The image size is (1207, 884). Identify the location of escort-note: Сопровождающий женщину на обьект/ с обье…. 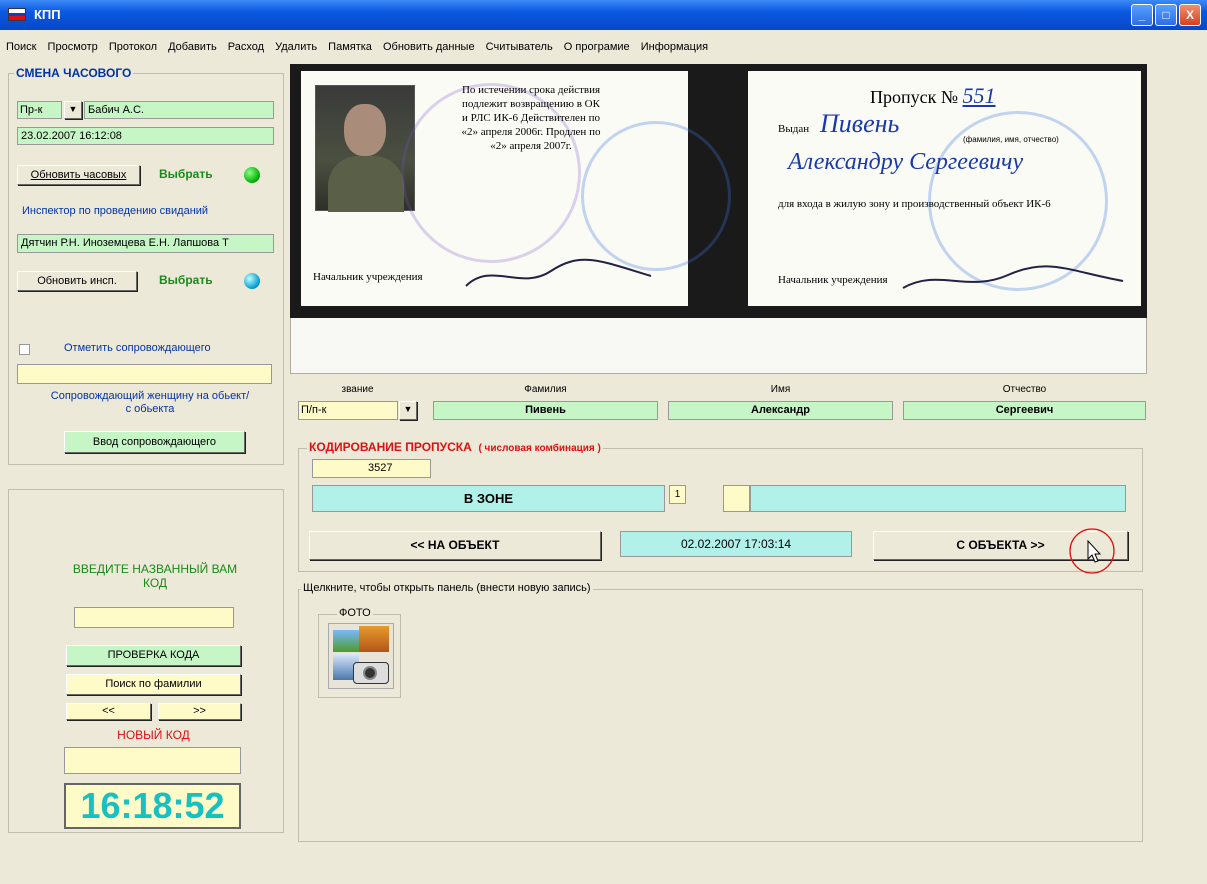
(150, 402).